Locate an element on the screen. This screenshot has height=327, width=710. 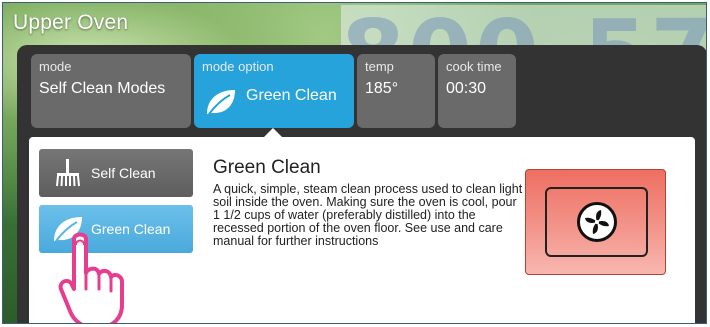
tab-mode-option: mode option Green Clean is located at coordinates (274, 91).